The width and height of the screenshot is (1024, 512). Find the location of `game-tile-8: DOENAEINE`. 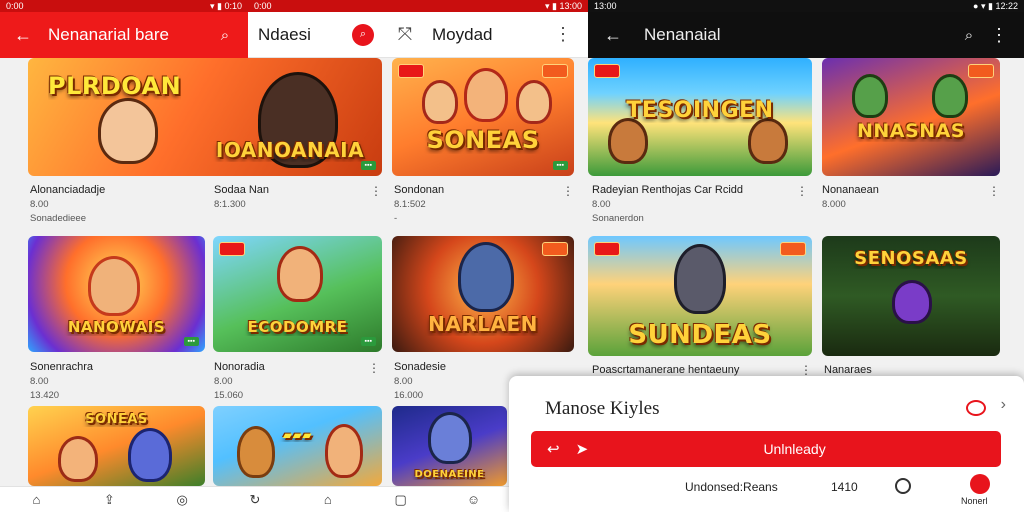

game-tile-8: DOENAEINE is located at coordinates (449, 446).